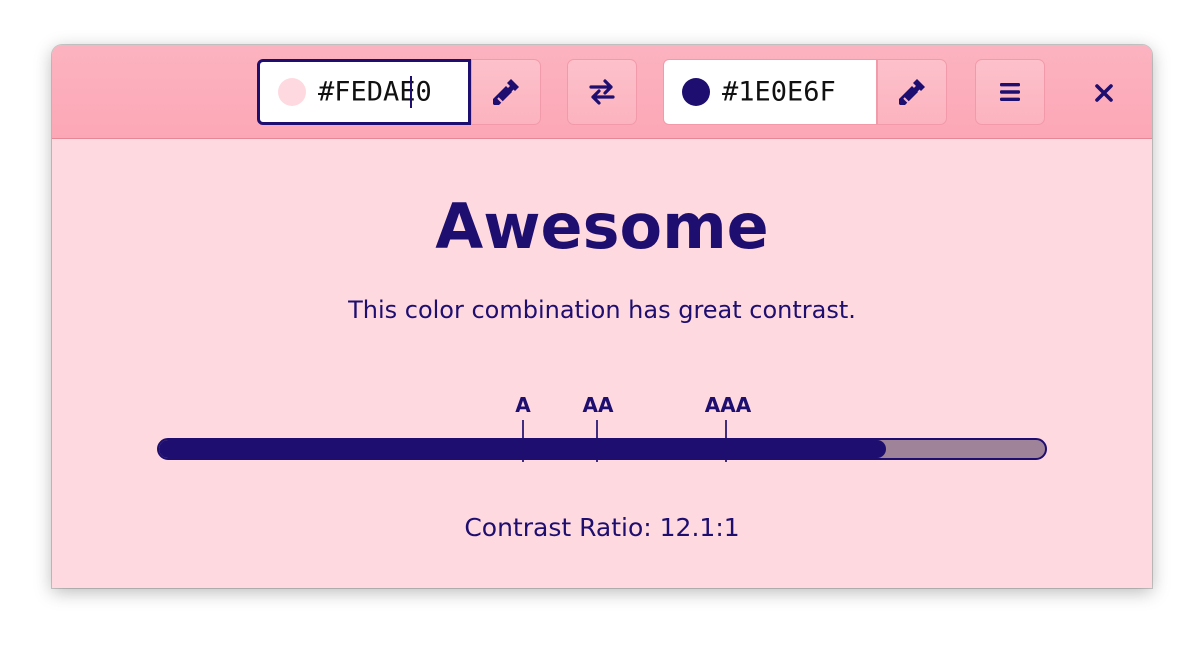  I want to click on close-icon, so click(1104, 93).